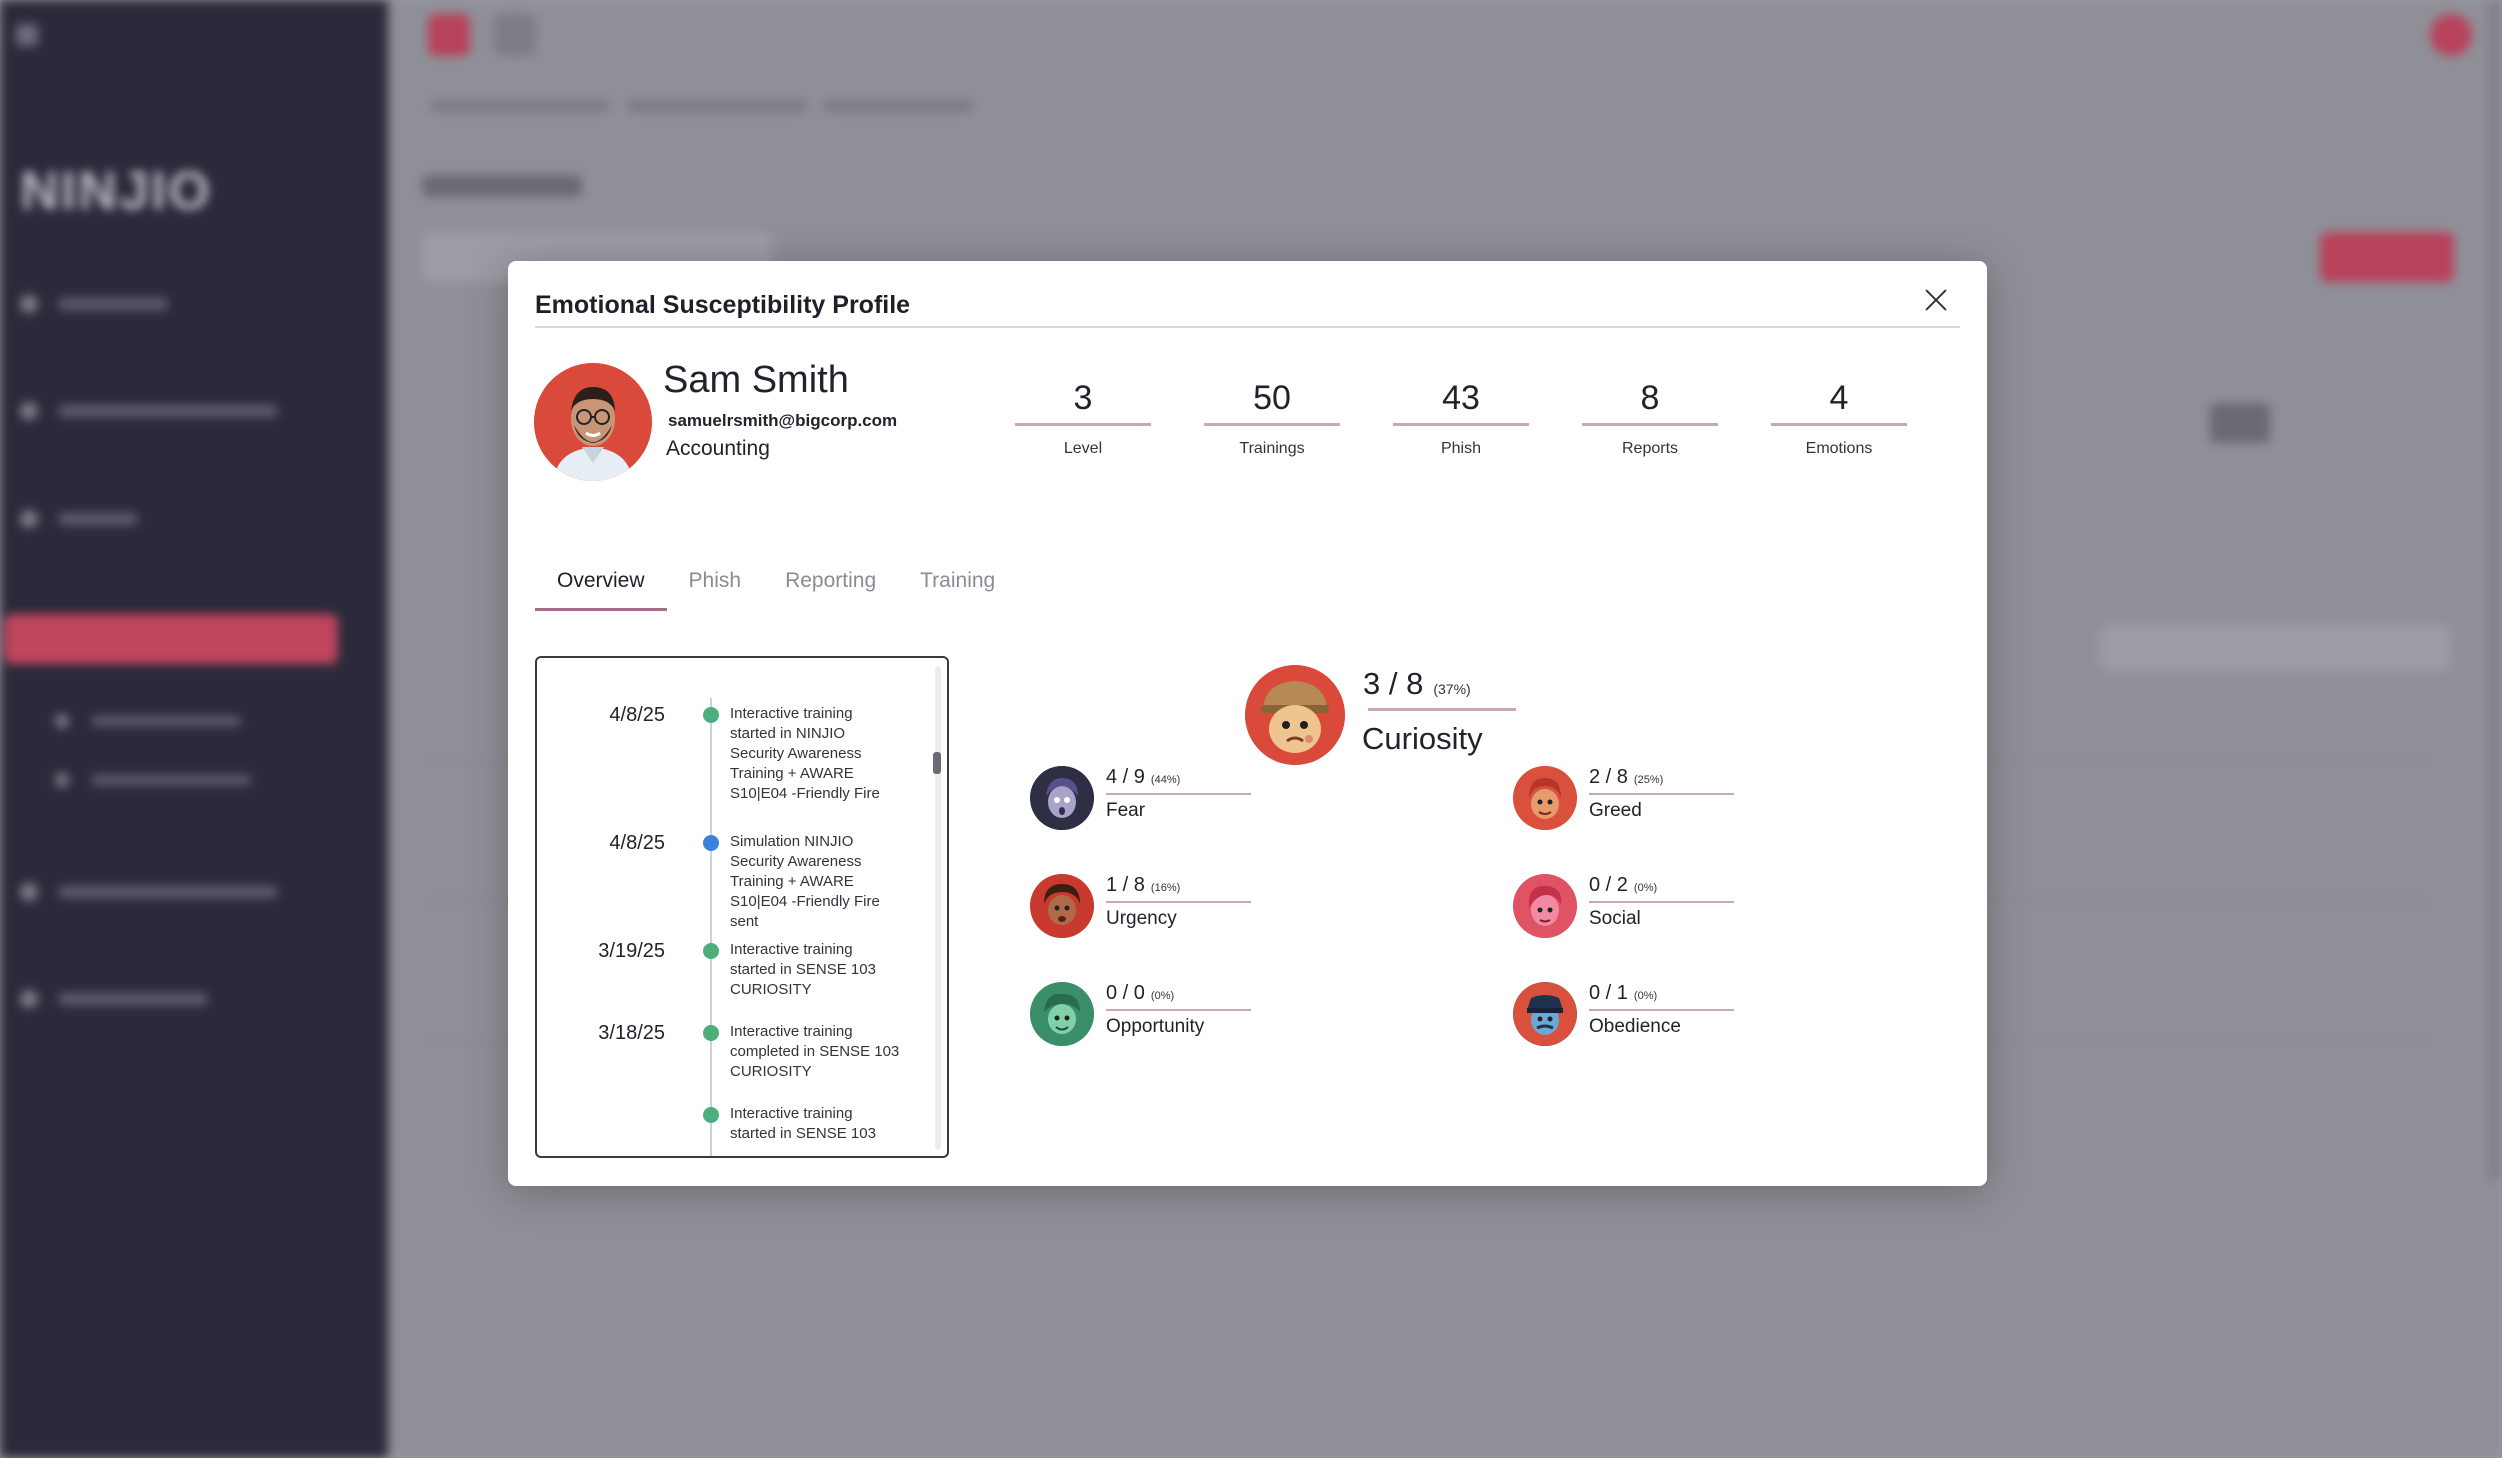 The width and height of the screenshot is (2502, 1458). I want to click on emotion-opportunity: 0 / 0 (0%) Opportunity, so click(1200, 1017).